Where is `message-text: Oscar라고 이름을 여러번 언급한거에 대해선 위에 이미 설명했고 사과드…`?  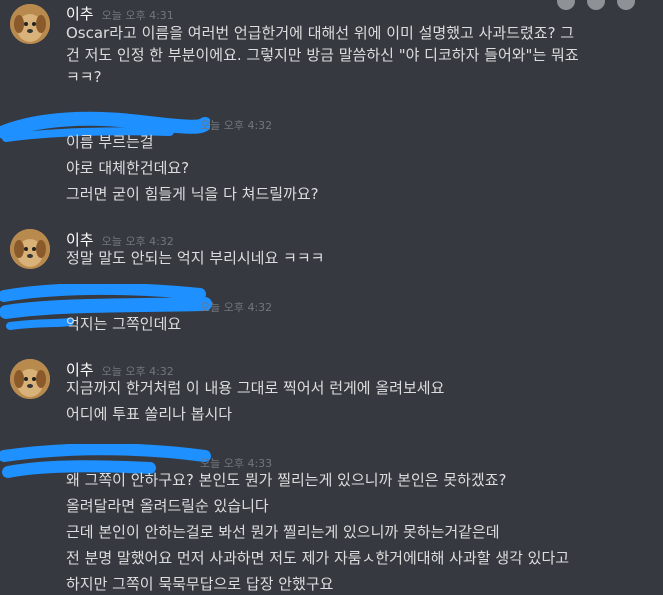
message-text: Oscar라고 이름을 여러번 언급한거에 대해선 위에 이미 설명했고 사과드… is located at coordinates (320, 33).